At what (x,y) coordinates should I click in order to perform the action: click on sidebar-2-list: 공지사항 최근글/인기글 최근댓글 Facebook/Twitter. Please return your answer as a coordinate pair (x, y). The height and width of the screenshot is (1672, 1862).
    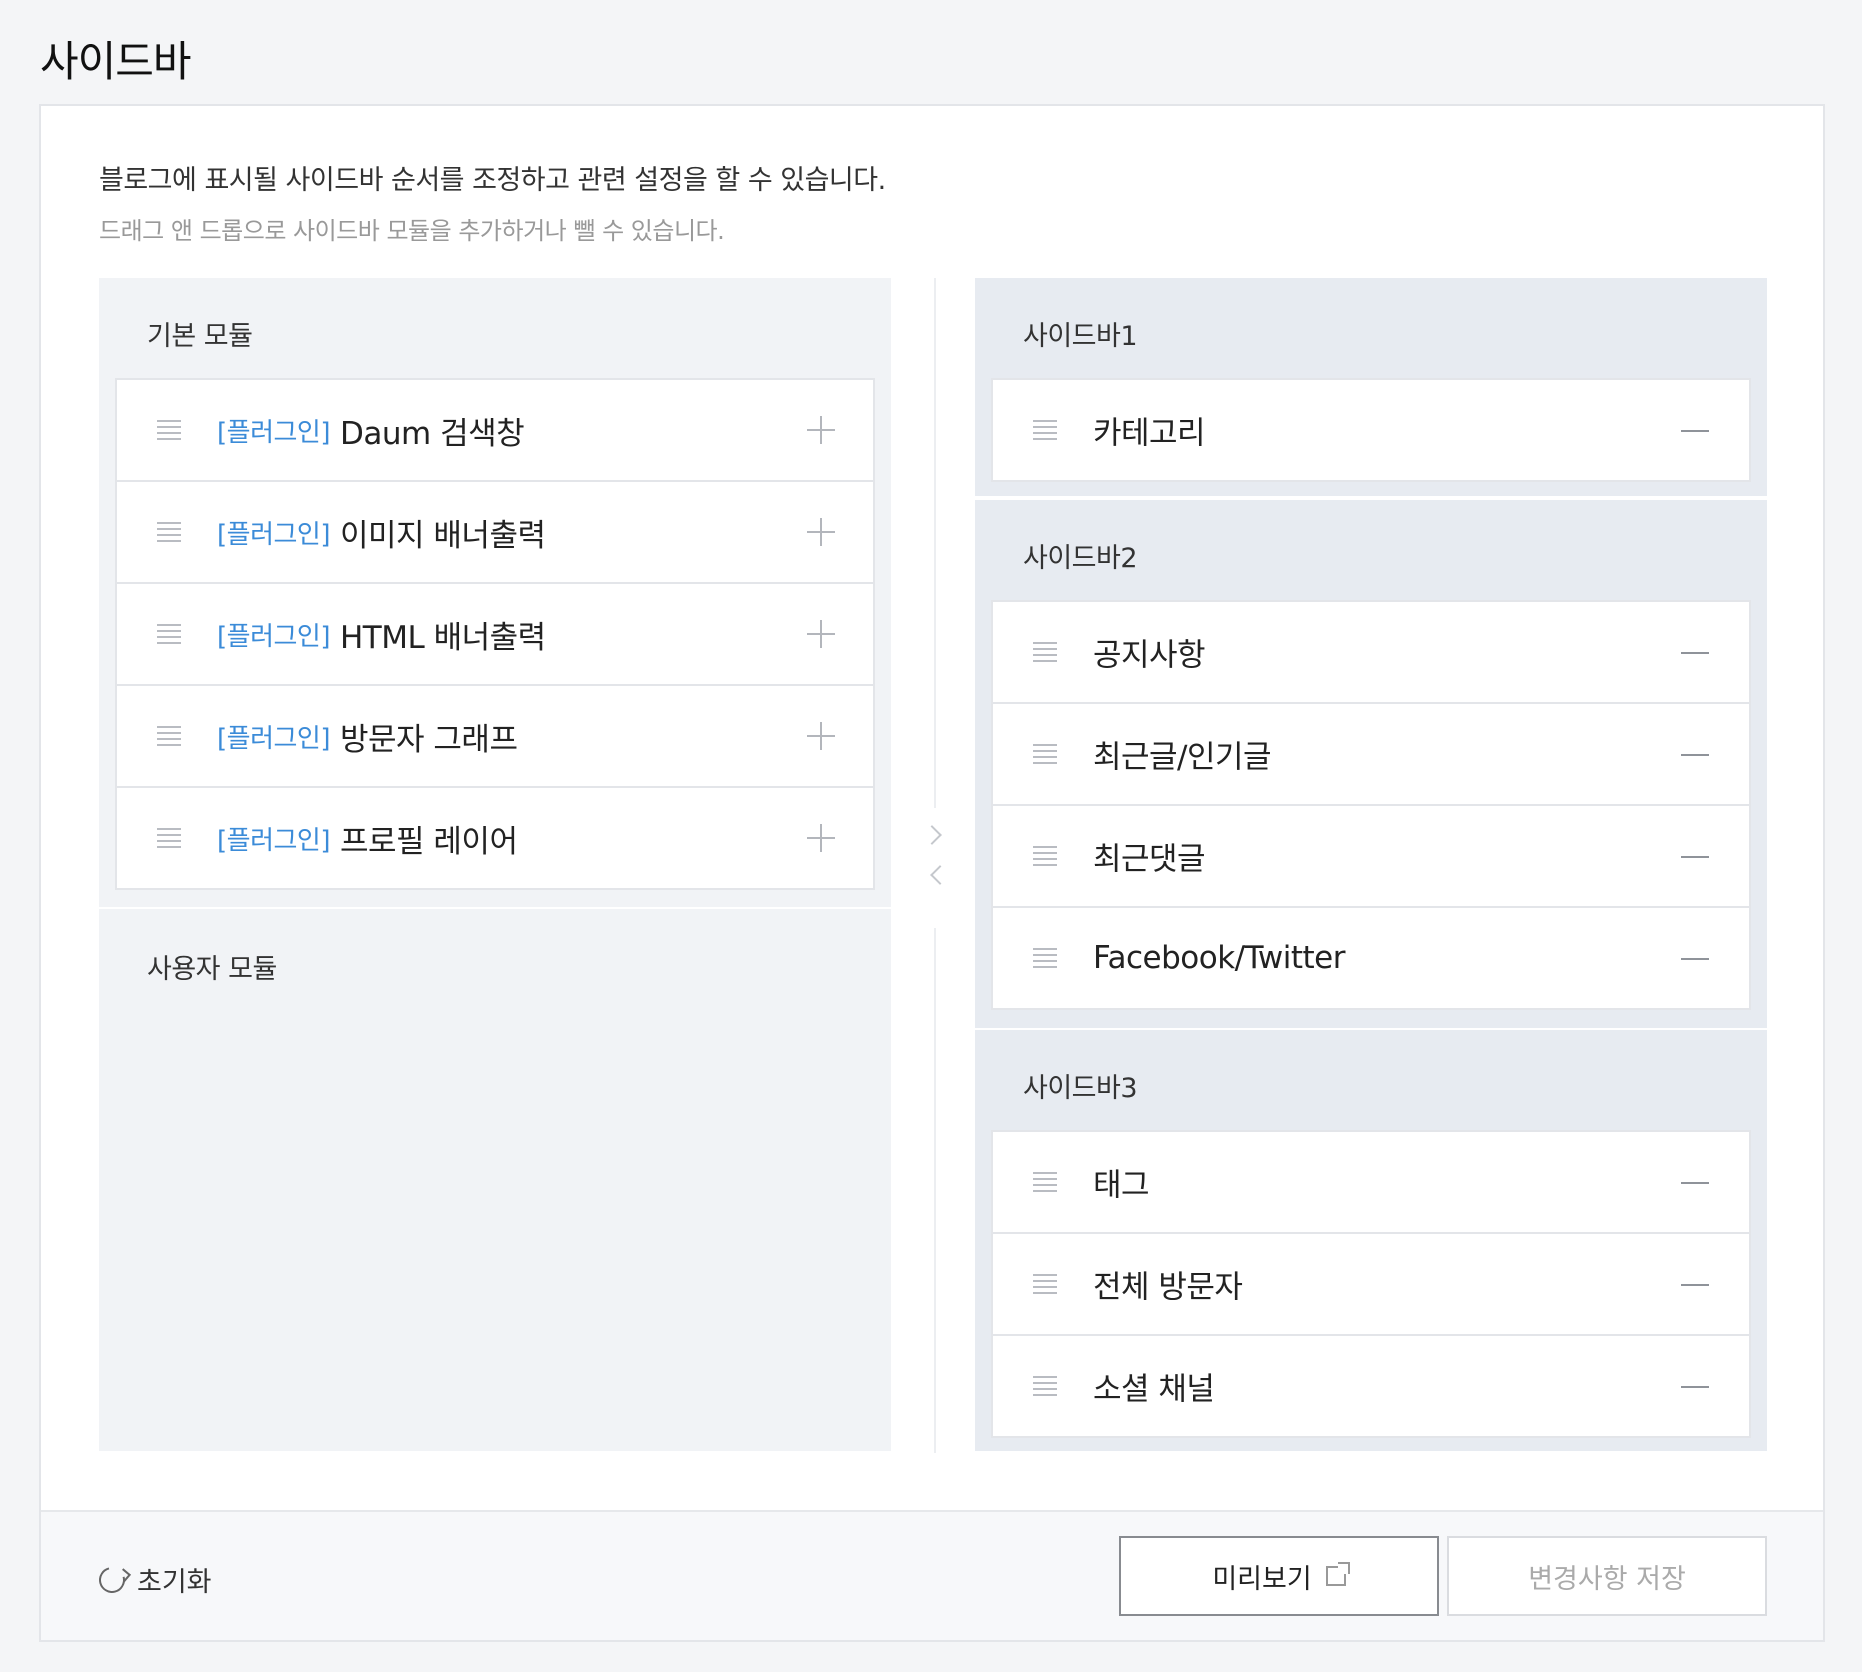
    Looking at the image, I should click on (1371, 805).